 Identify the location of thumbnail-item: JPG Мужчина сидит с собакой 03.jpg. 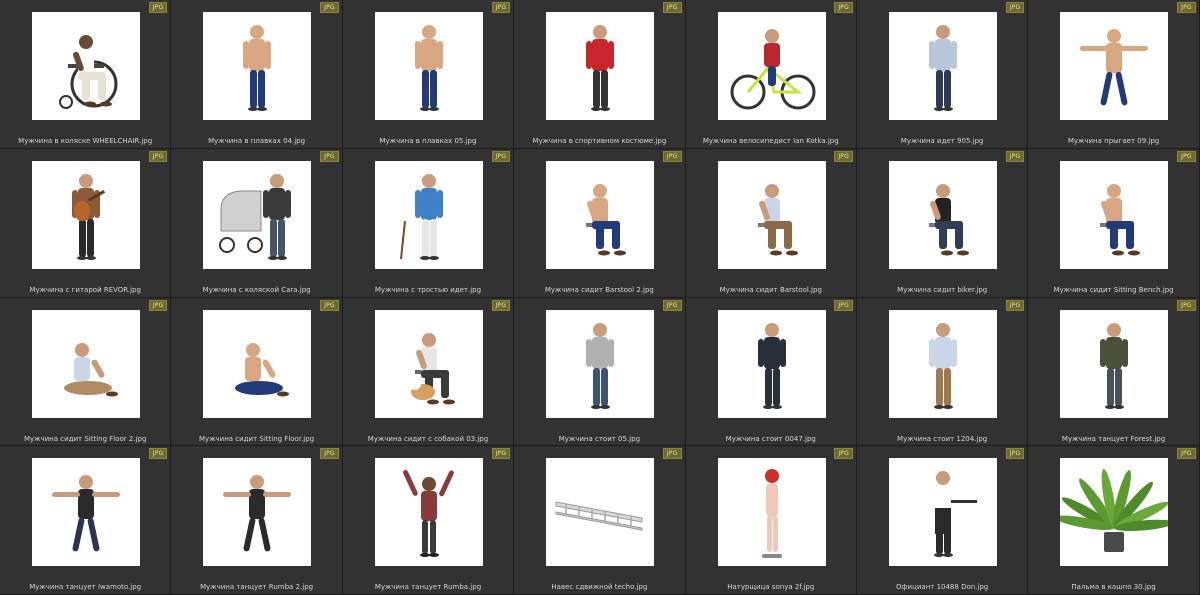
(428, 372).